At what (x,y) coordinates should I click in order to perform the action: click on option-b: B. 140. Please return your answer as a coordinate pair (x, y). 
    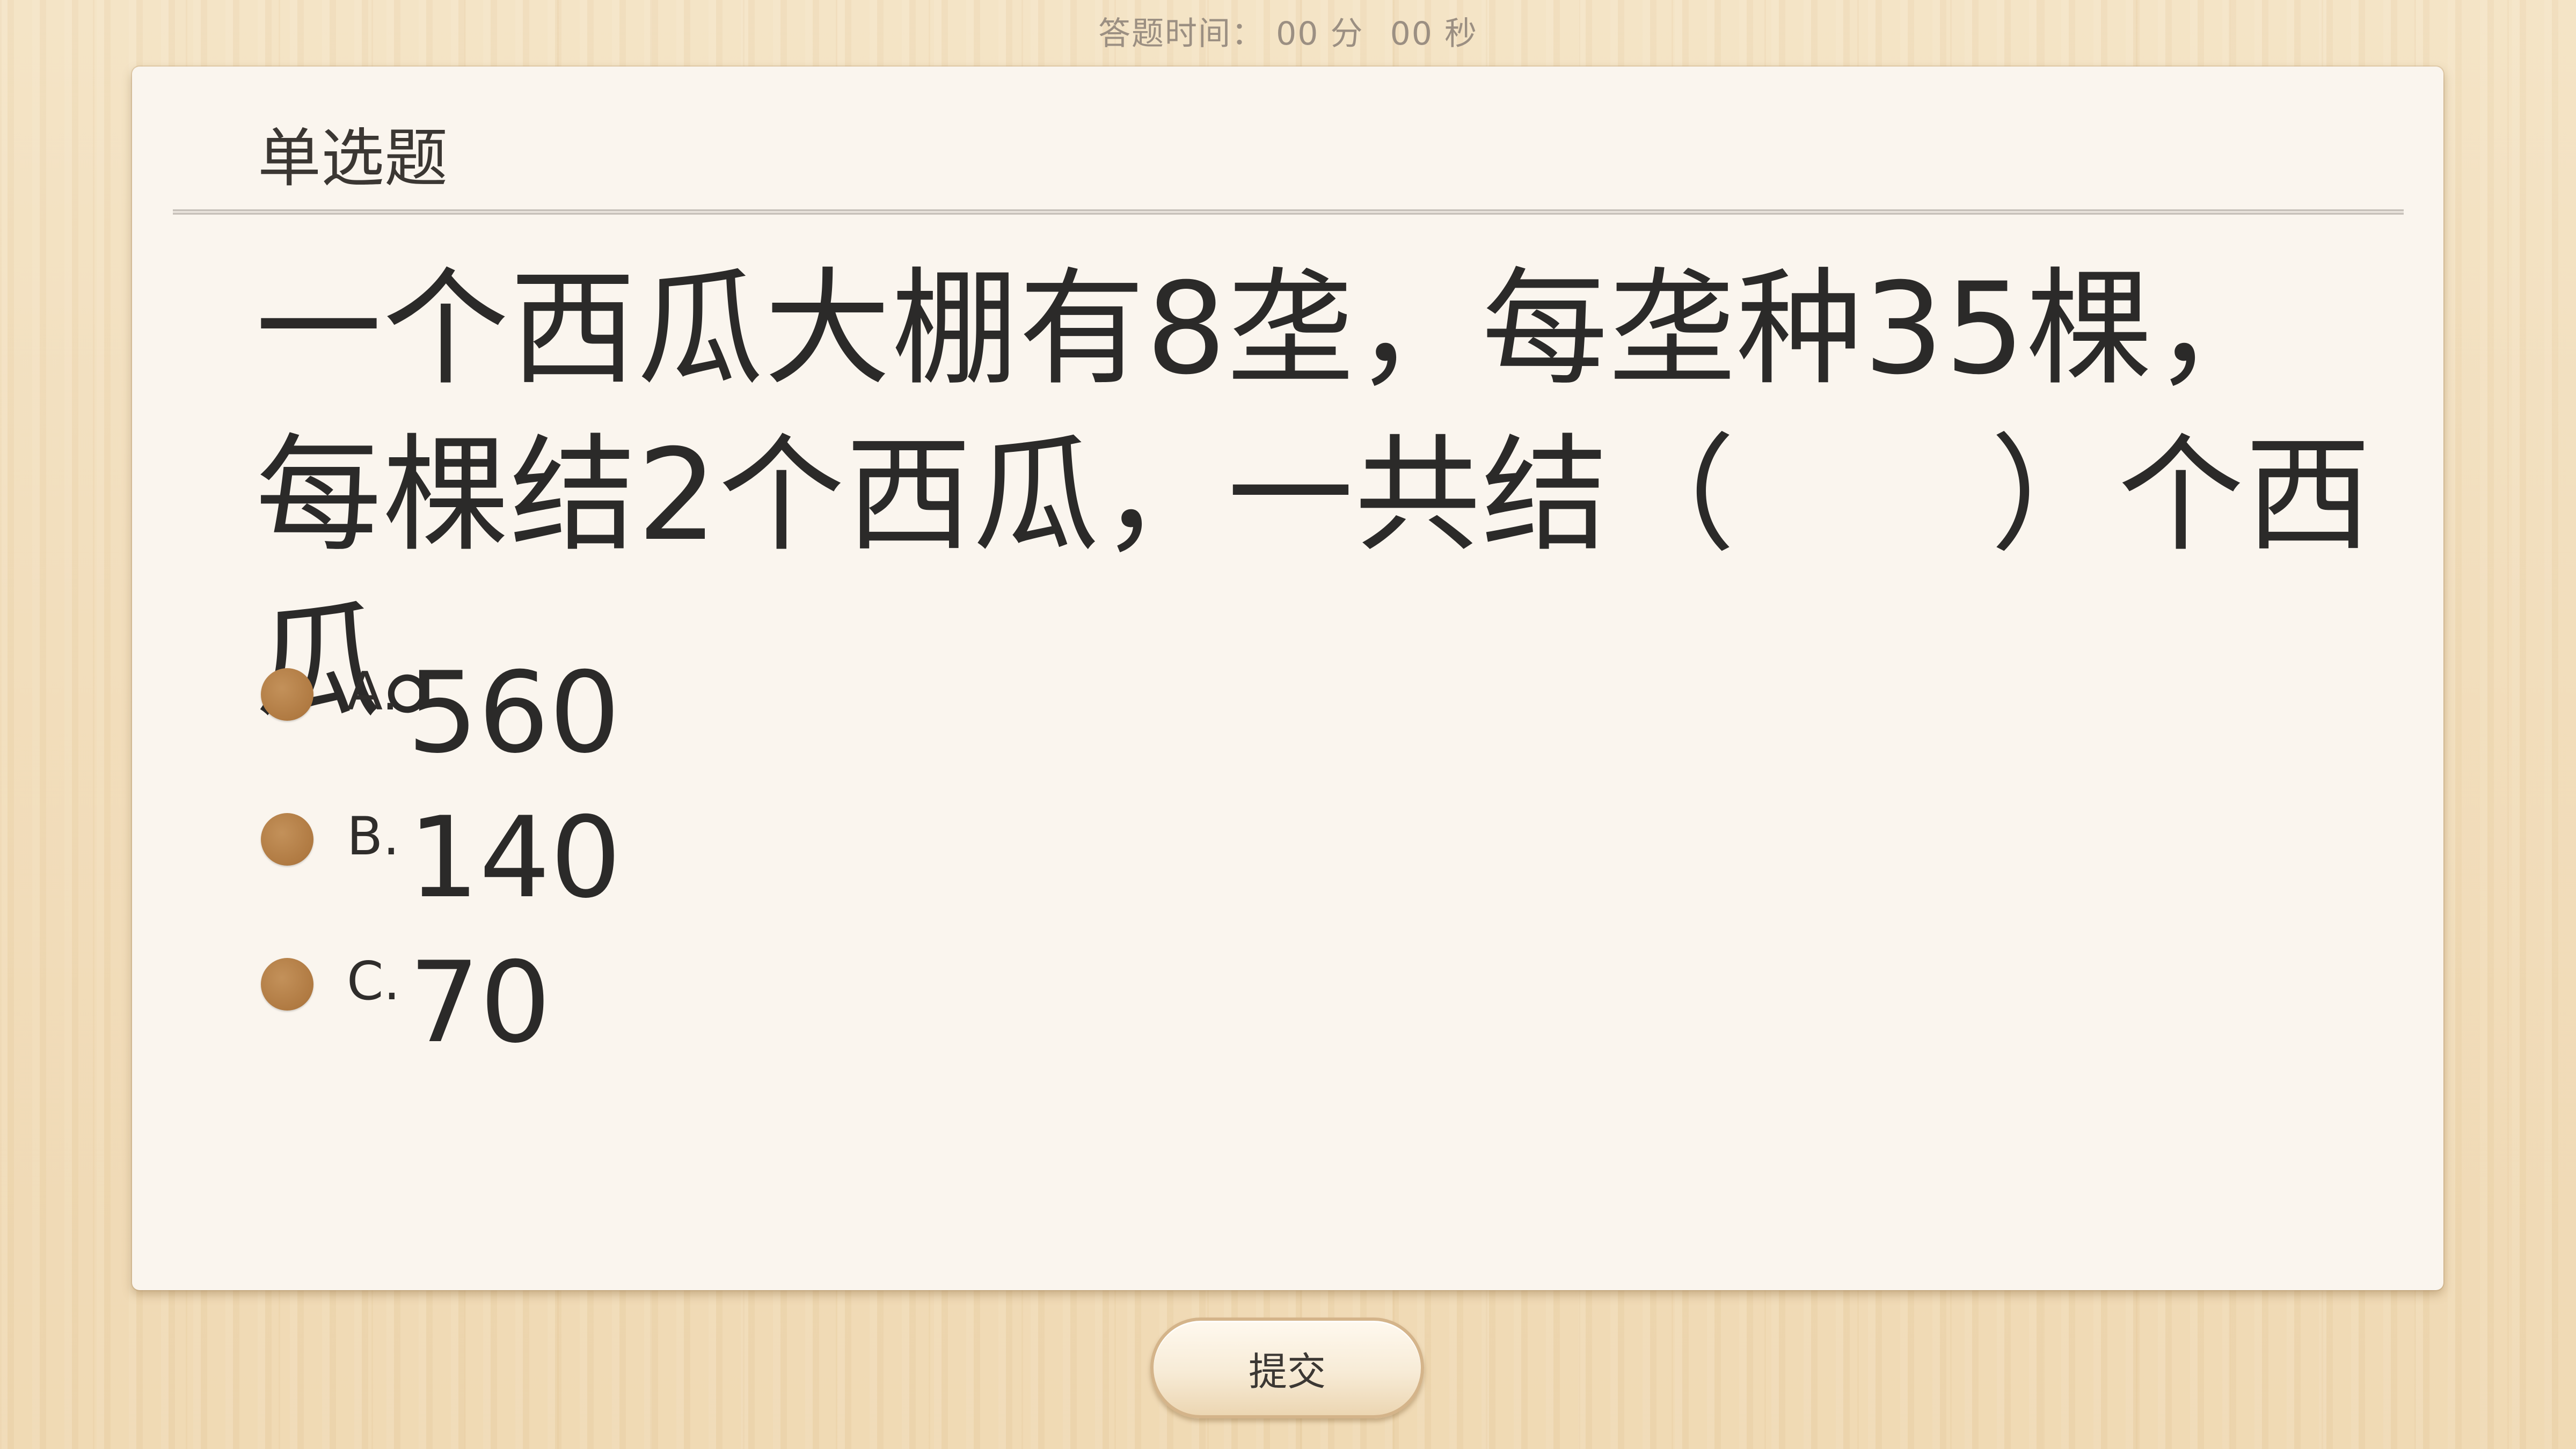
    Looking at the image, I should click on (441, 858).